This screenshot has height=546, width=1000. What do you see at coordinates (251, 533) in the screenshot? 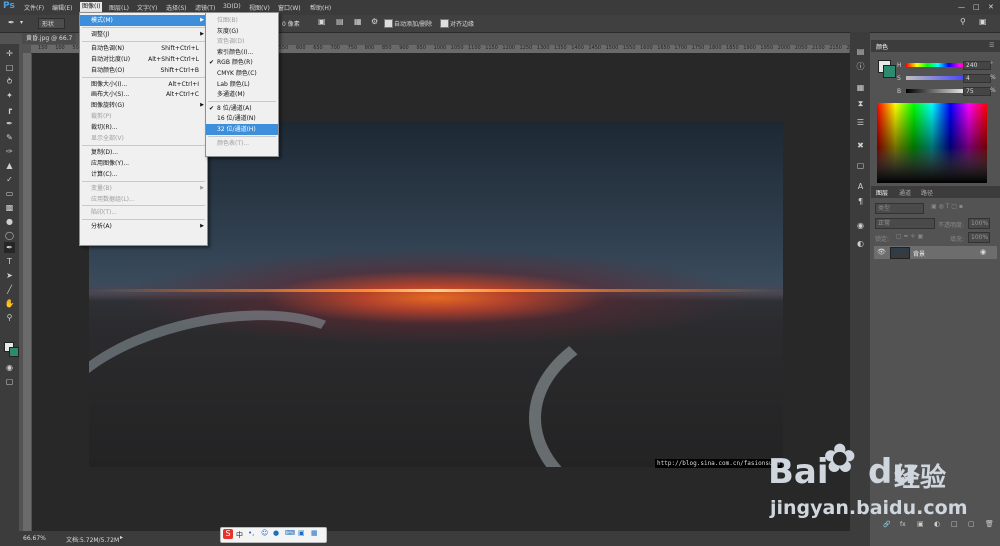
I see `punctuation-icon: •,` at bounding box center [251, 533].